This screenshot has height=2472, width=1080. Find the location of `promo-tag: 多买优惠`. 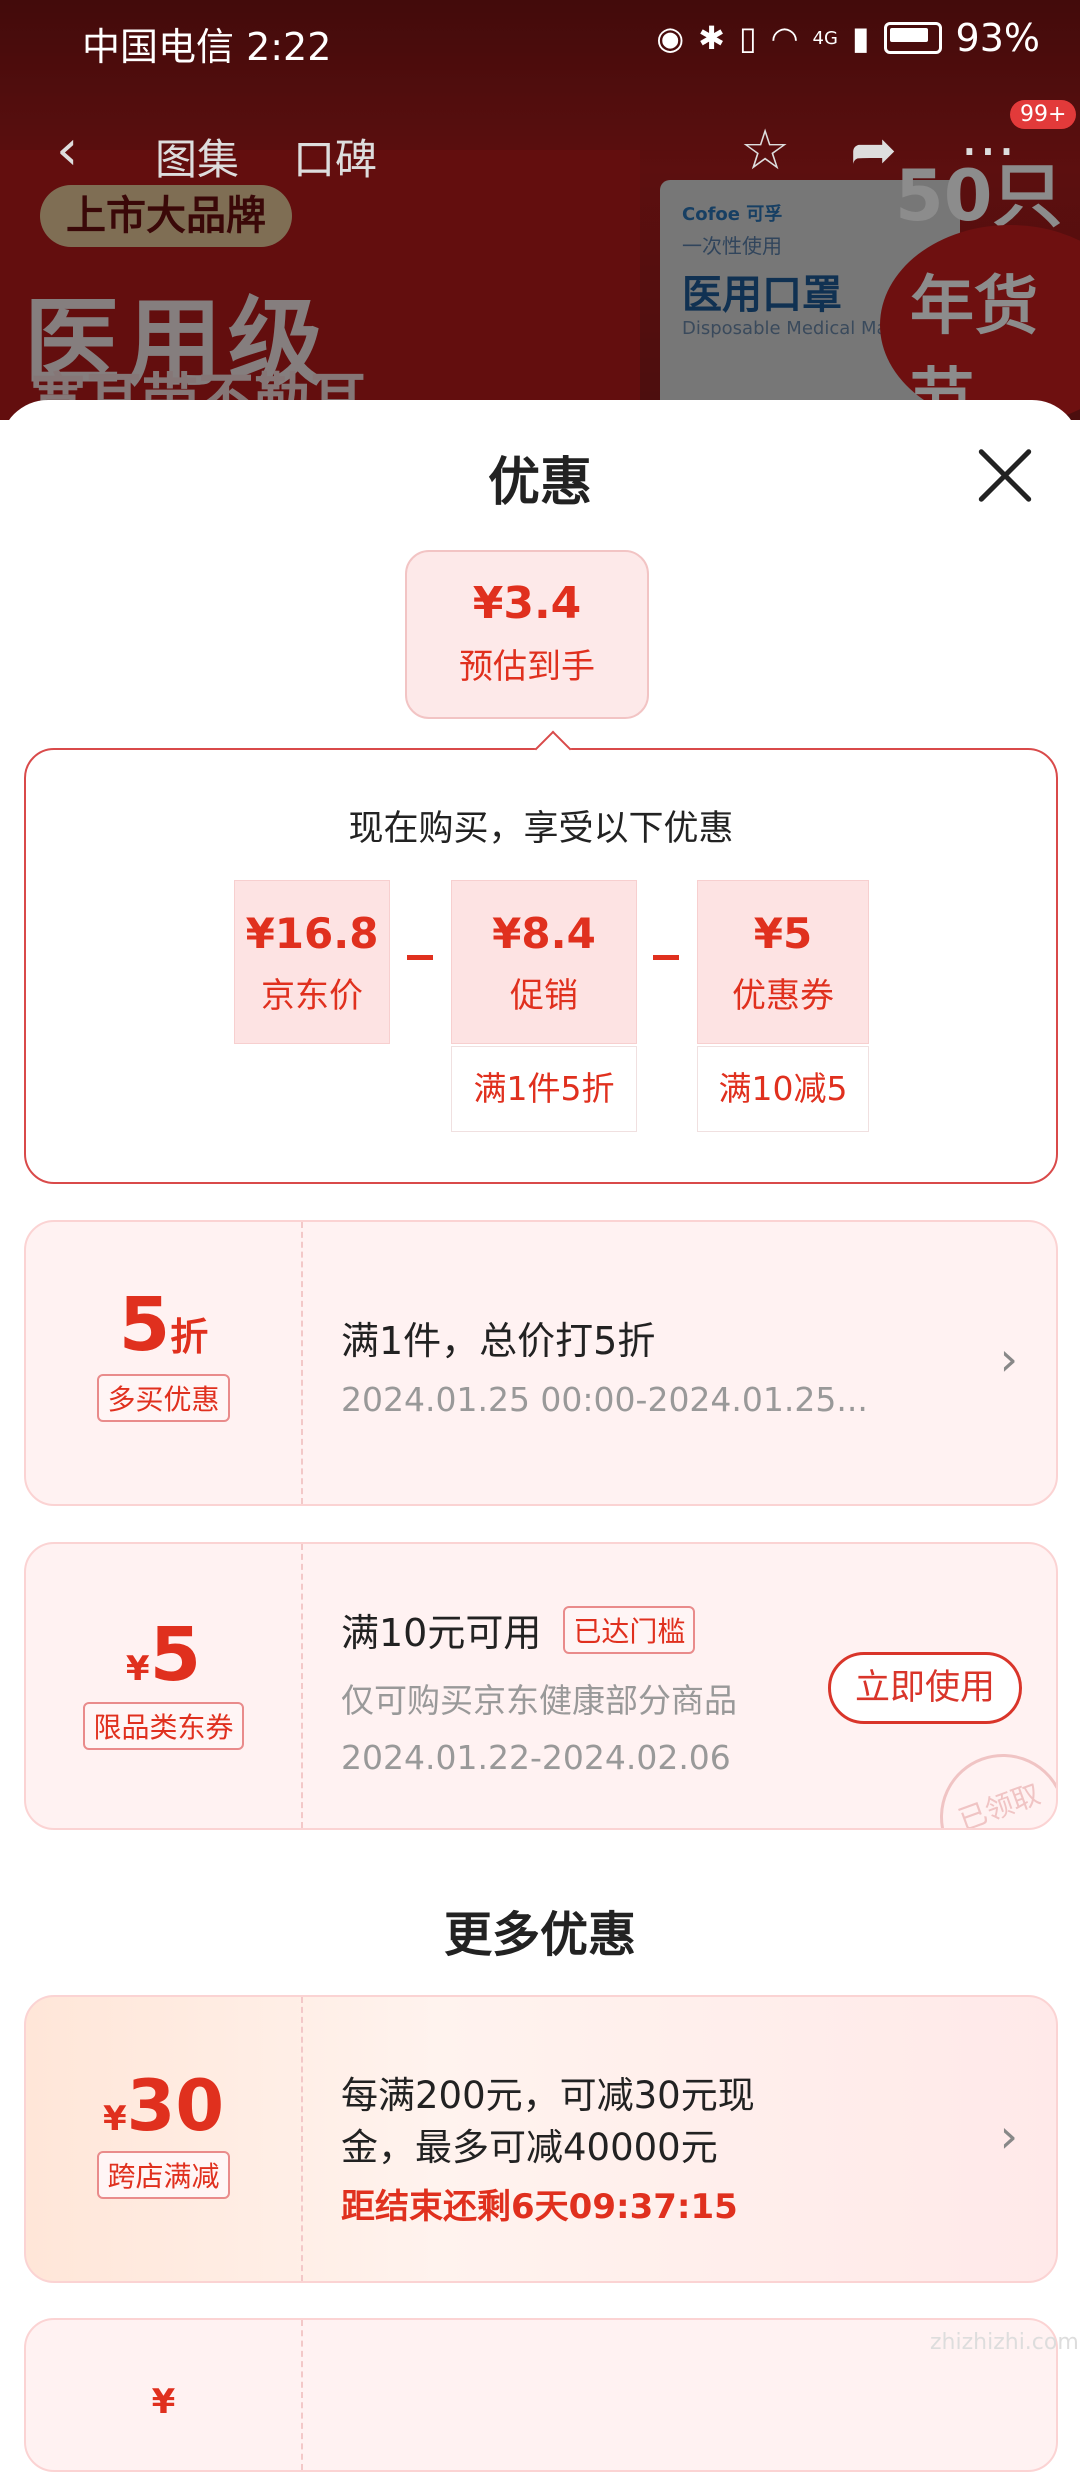

promo-tag: 多买优惠 is located at coordinates (163, 1398).